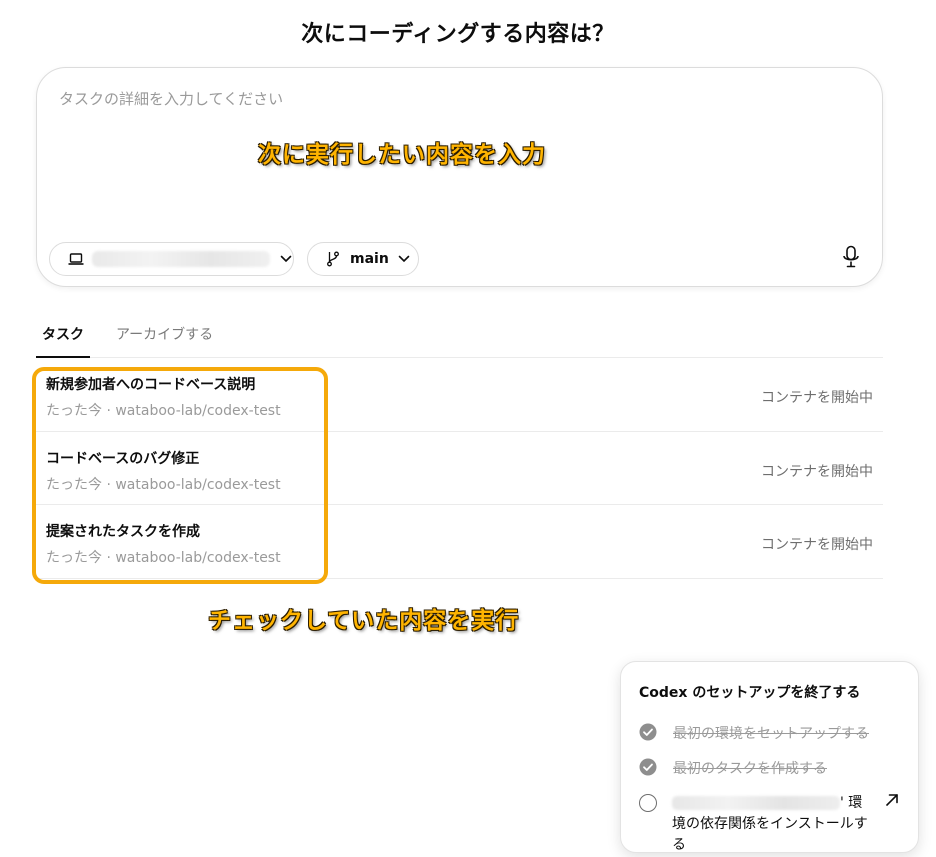  I want to click on task-tabs: タスク アーカイブする, so click(459, 338).